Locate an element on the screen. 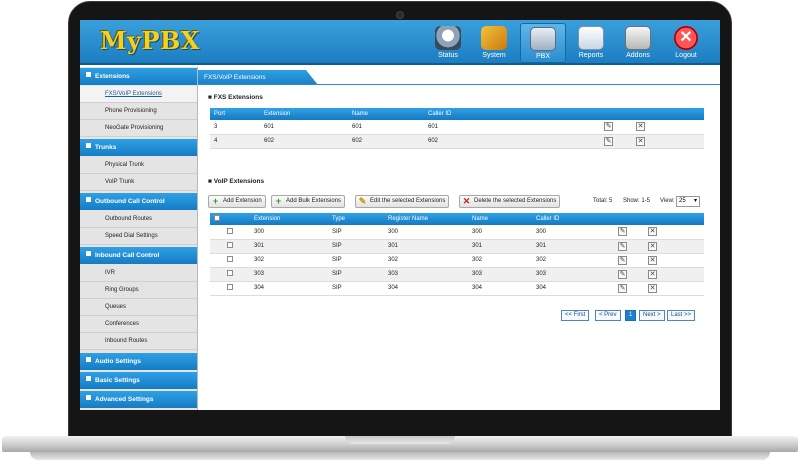 The image size is (800, 474). sidebar-item-conferences: Conferences is located at coordinates (138, 324).